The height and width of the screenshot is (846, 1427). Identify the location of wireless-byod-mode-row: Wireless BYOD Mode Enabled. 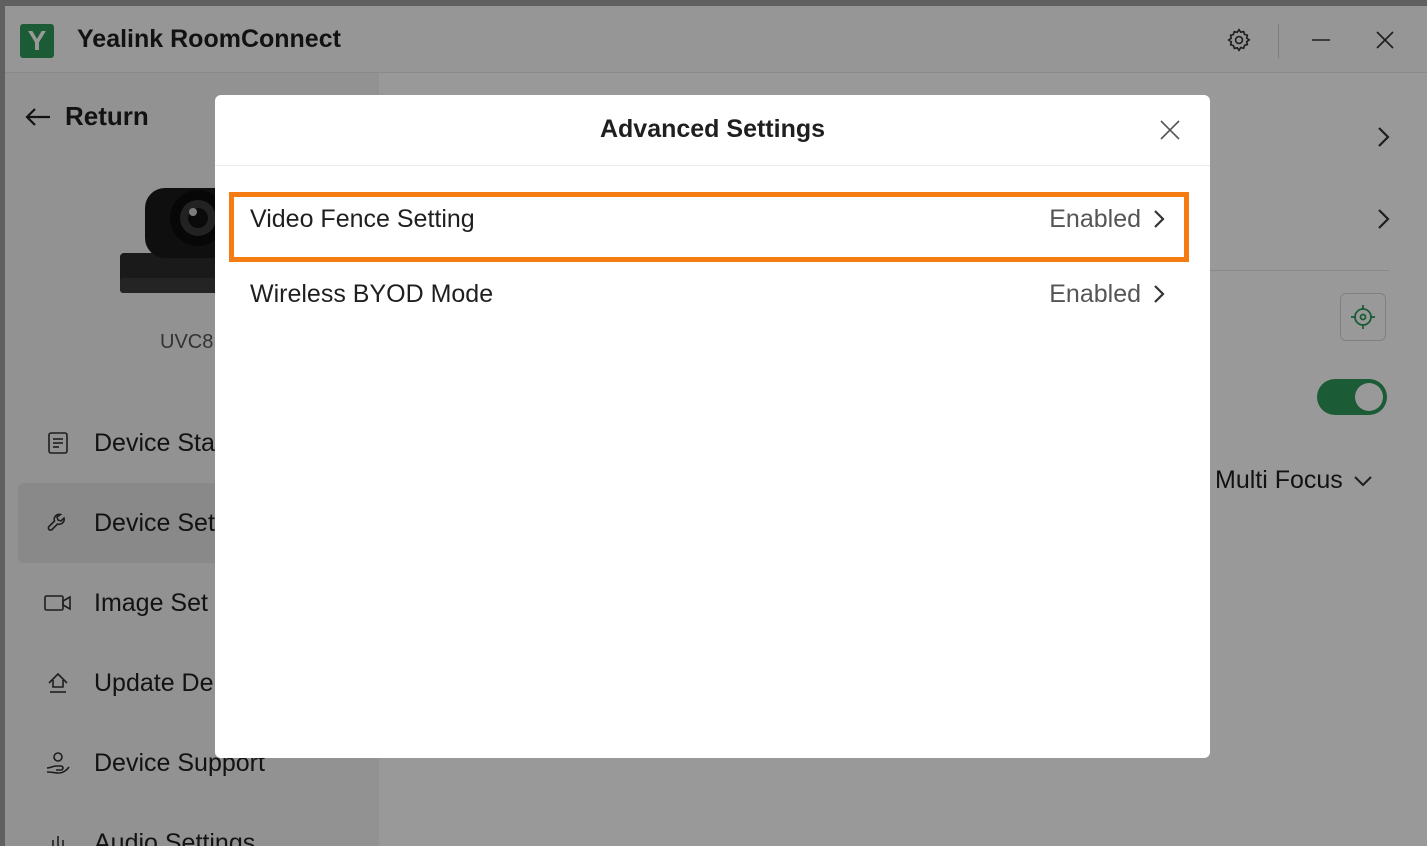
(707, 294).